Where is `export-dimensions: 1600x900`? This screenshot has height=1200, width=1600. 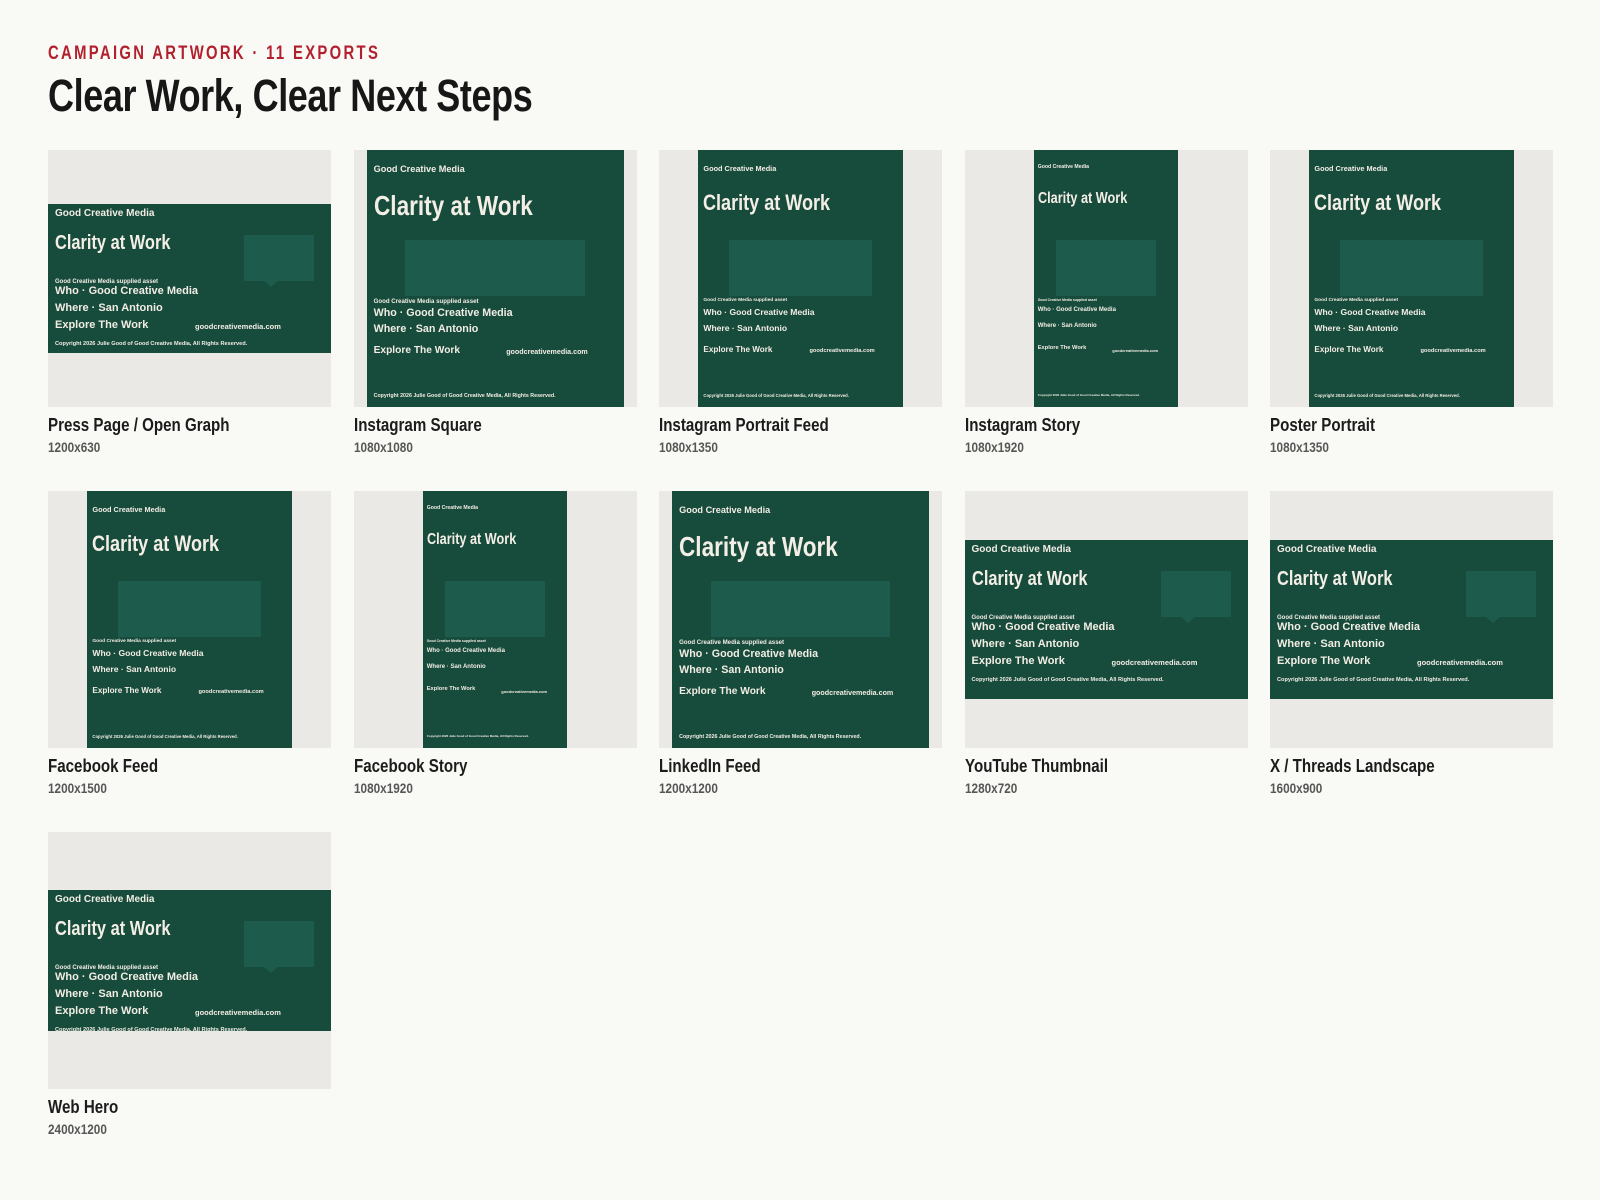
export-dimensions: 1600x900 is located at coordinates (1296, 788).